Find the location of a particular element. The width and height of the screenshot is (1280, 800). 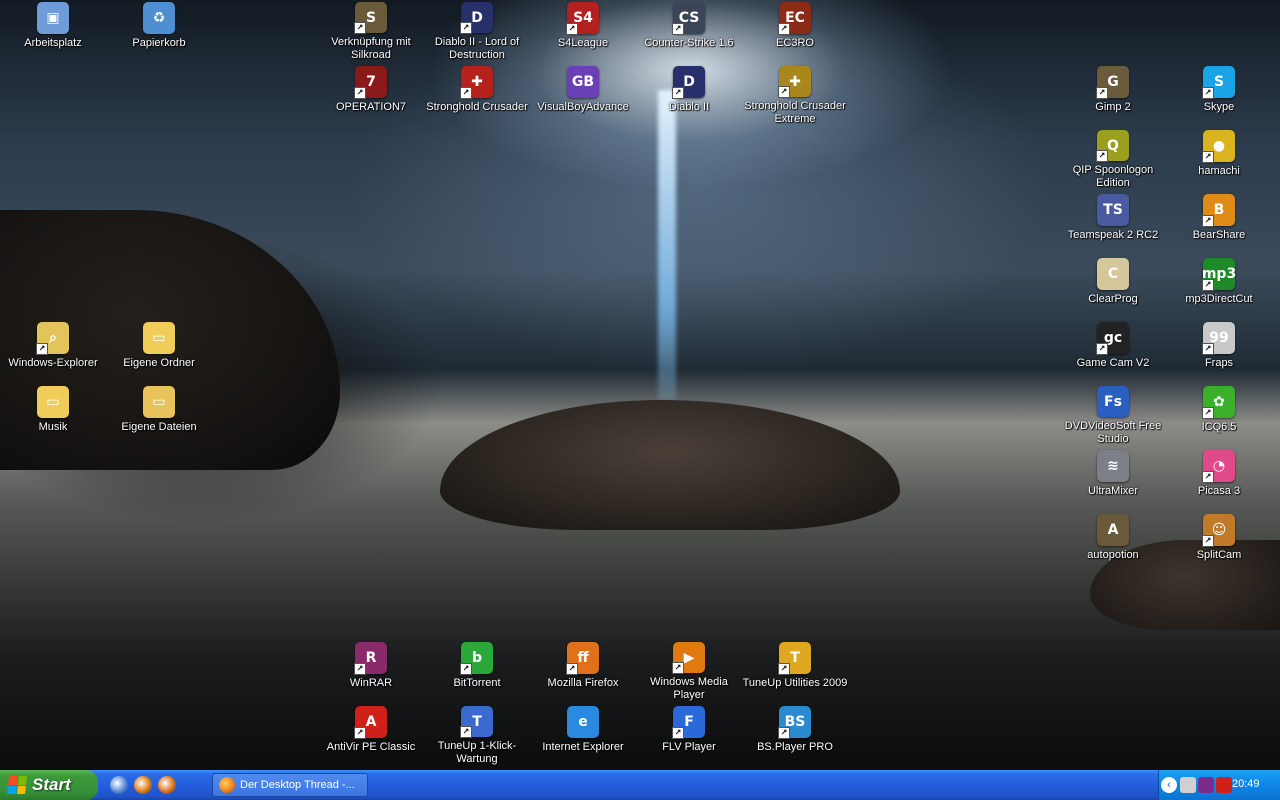

desktop-icon-label: FLV Player is located at coordinates (689, 747).